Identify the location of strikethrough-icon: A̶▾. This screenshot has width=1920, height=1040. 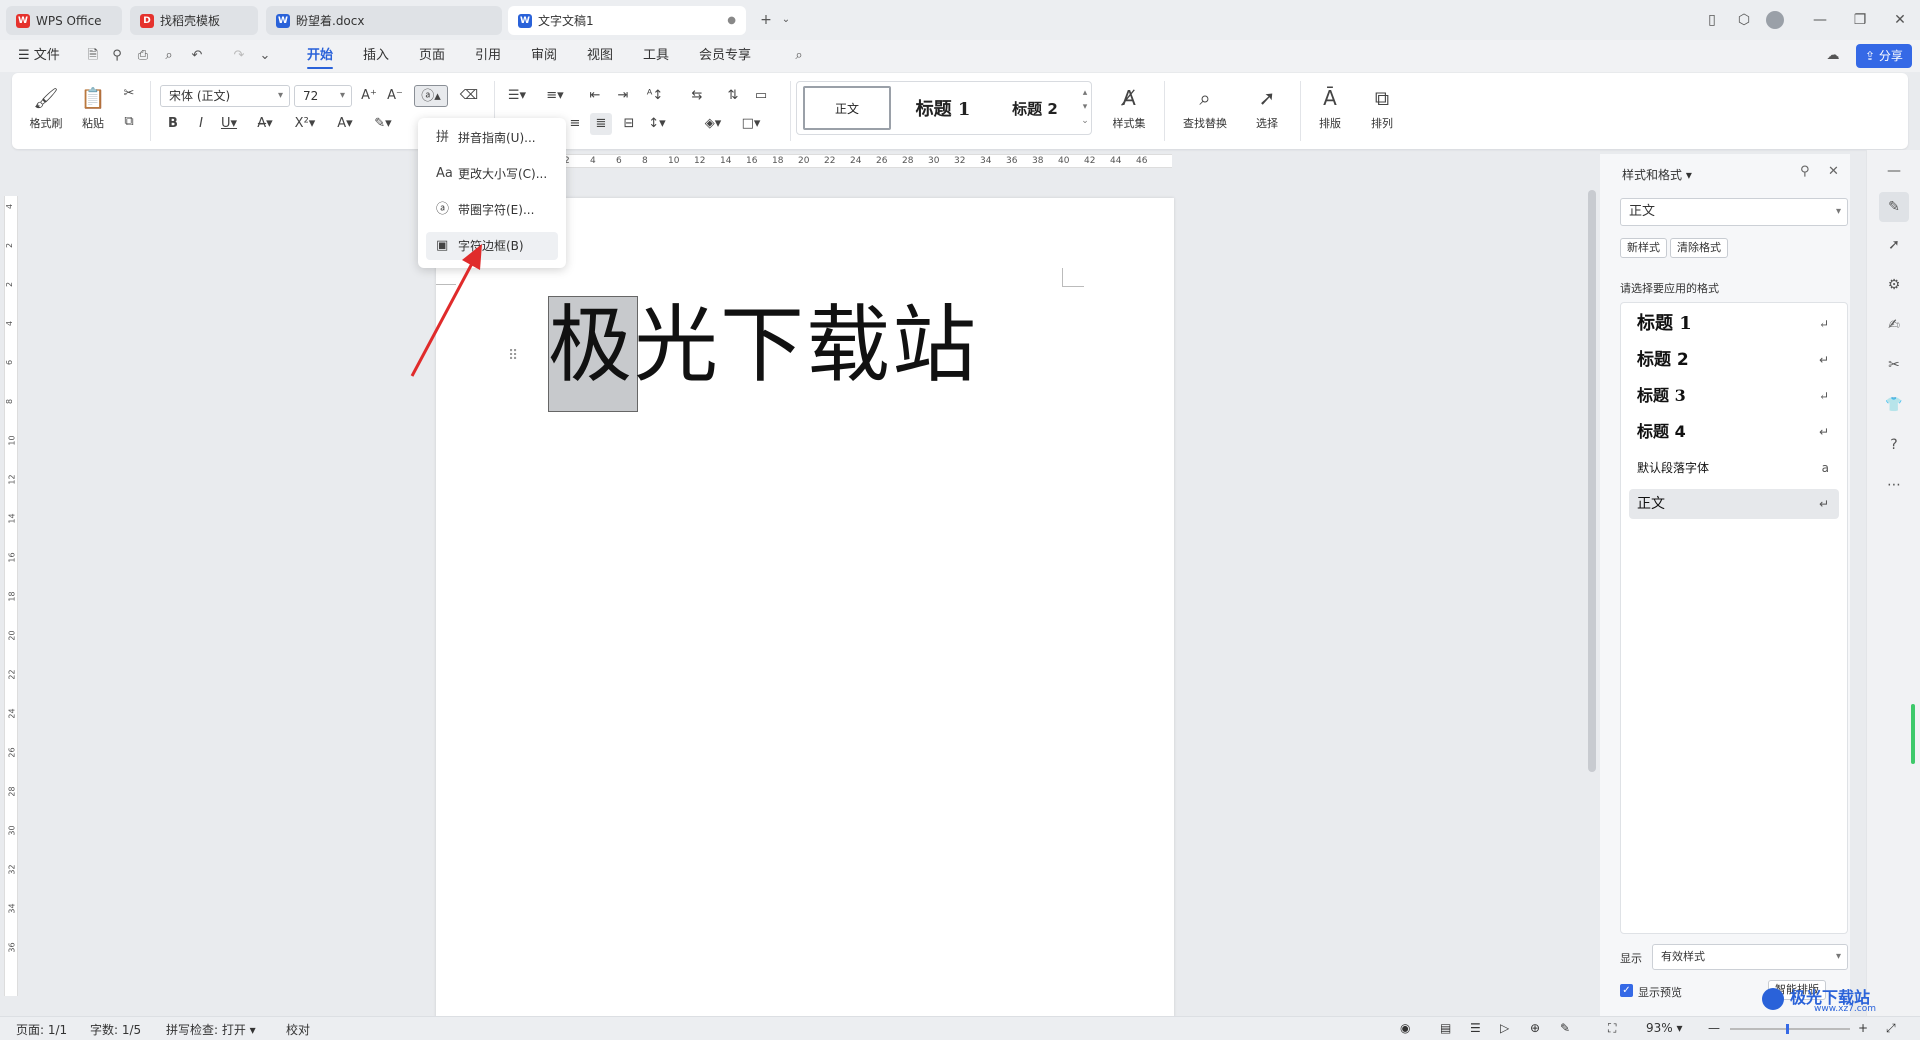
(265, 124).